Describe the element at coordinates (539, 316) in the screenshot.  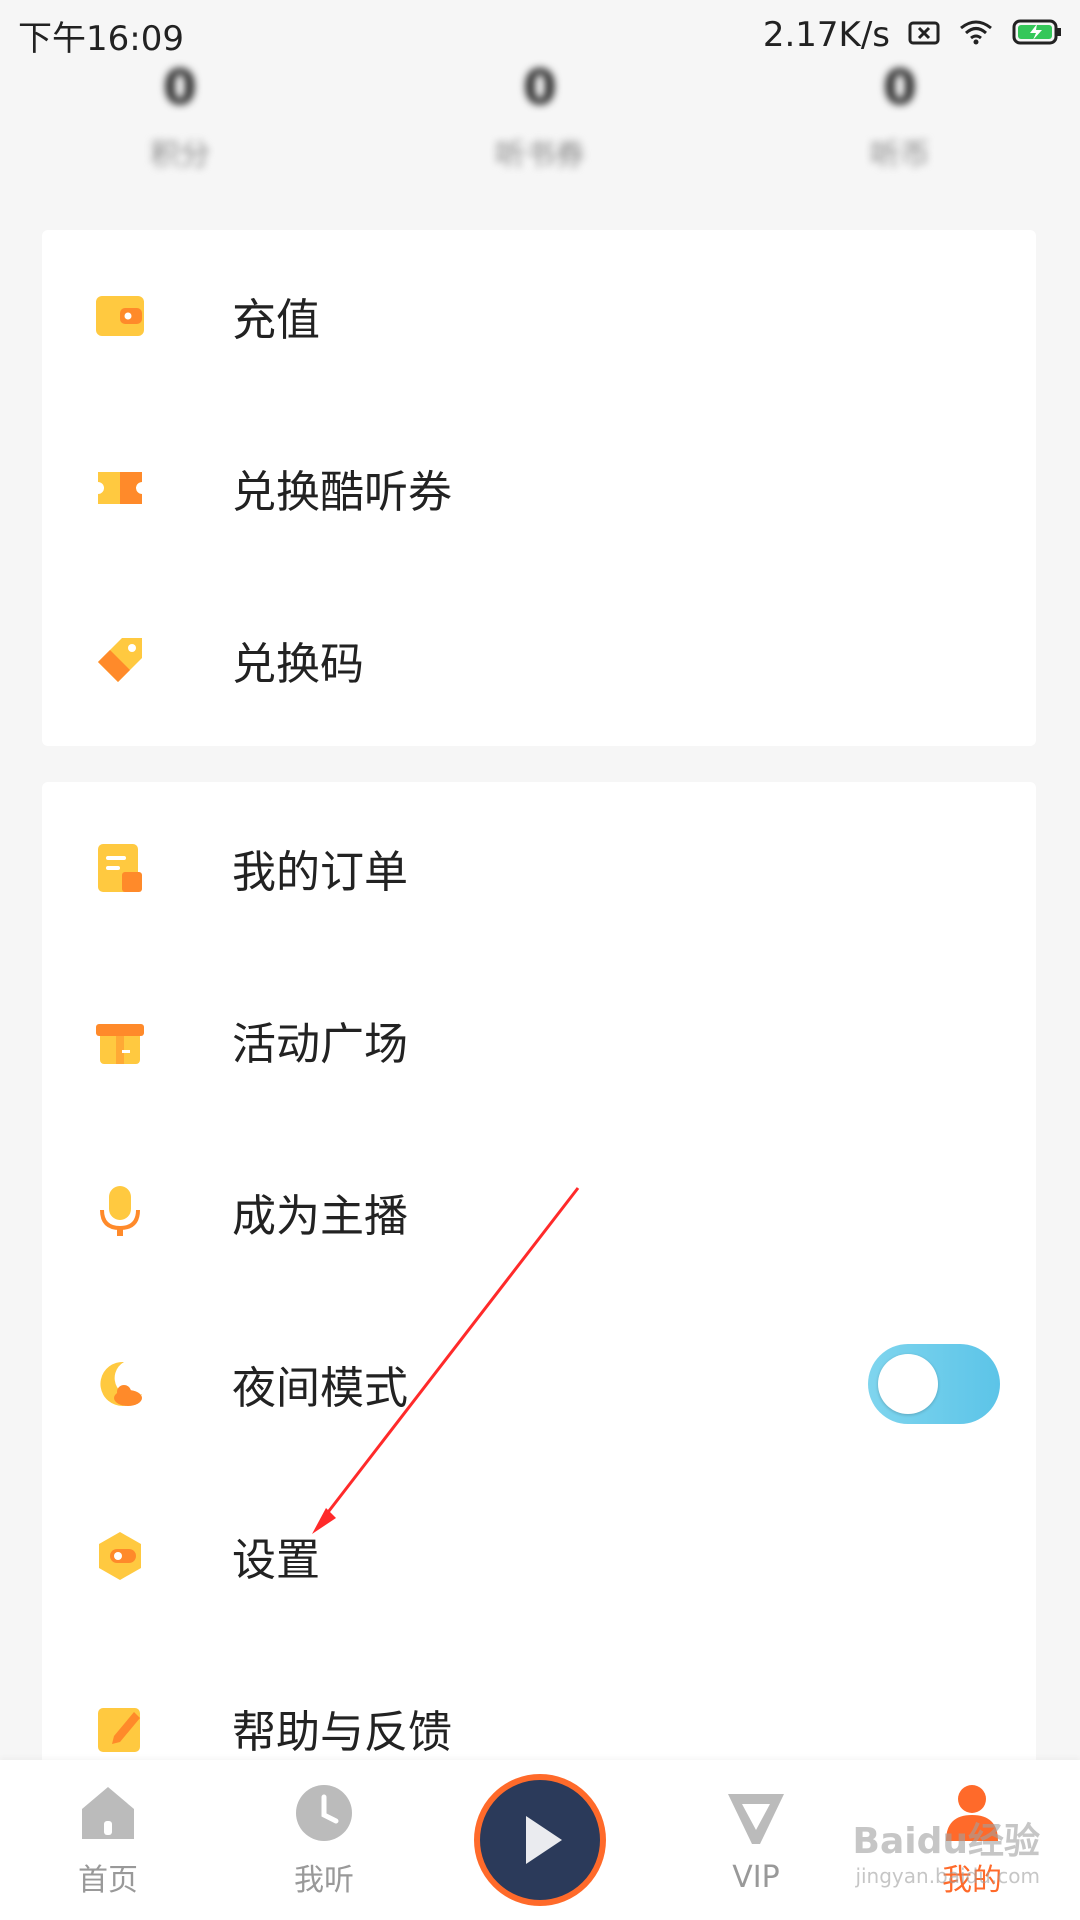
I see `menu-item-recharge: 充值` at that location.